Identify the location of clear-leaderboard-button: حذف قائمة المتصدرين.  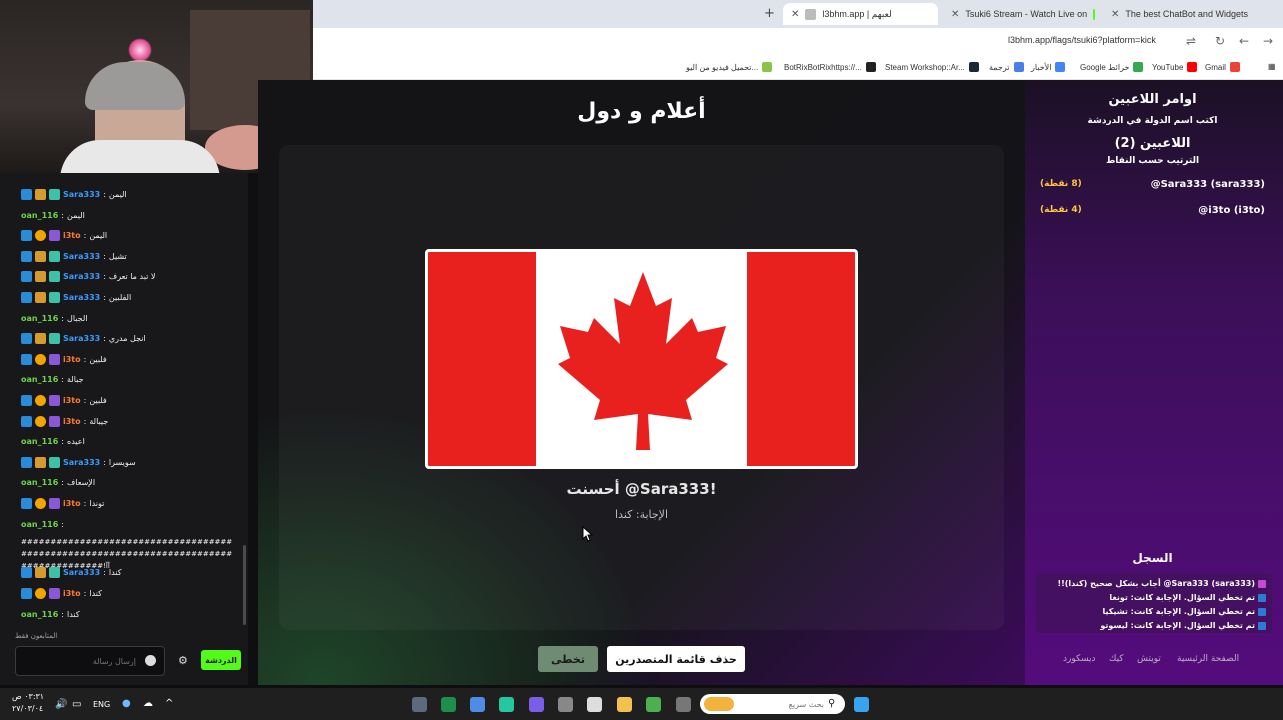
(676, 659).